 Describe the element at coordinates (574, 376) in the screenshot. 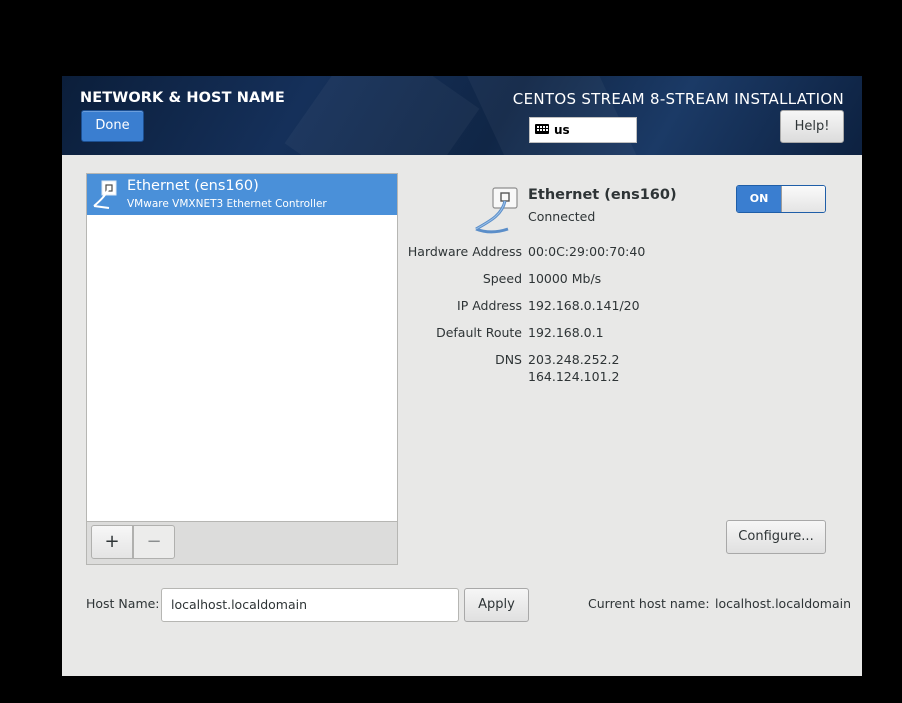

I see `dns-value-secondary: 164.124.101.2` at that location.